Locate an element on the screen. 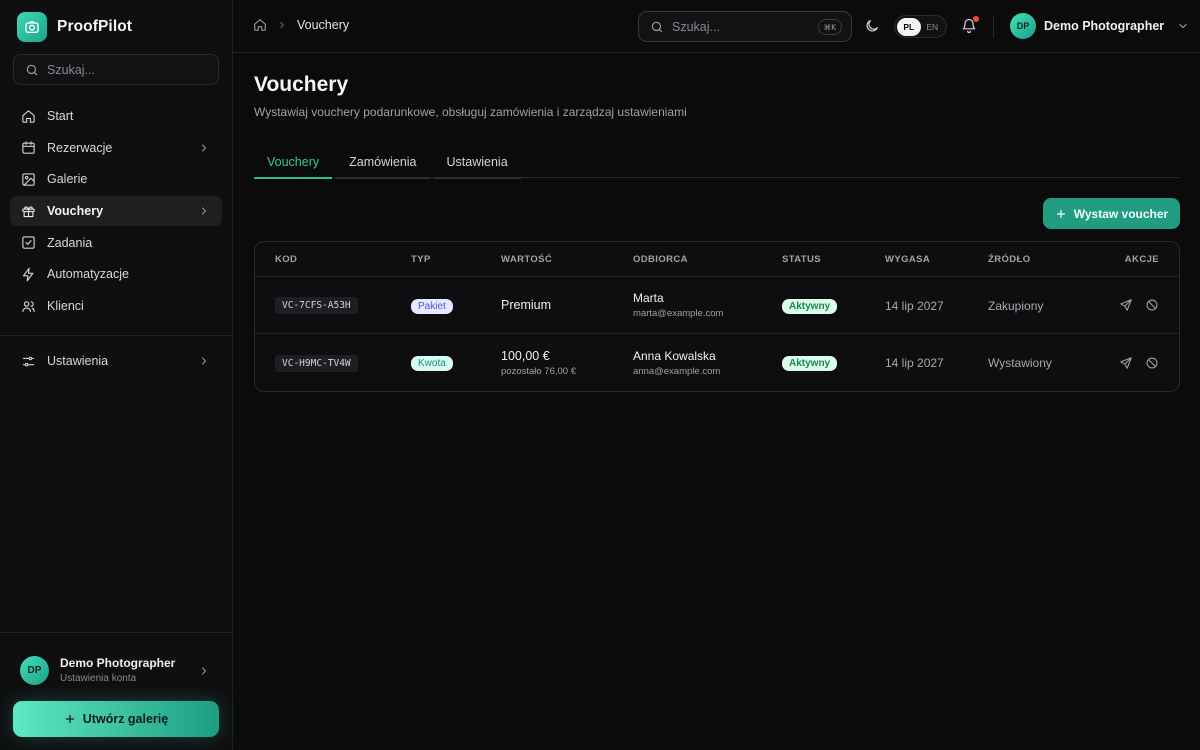 This screenshot has width=1200, height=750. brand: ProofPilot is located at coordinates (74, 27).